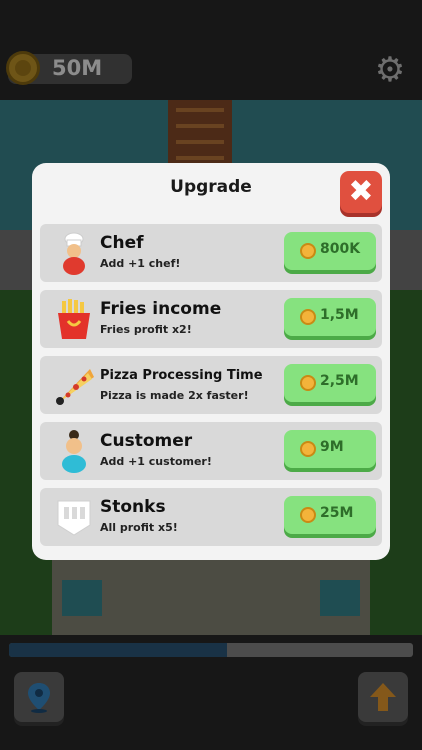 The width and height of the screenshot is (422, 750). What do you see at coordinates (146, 329) in the screenshot?
I see `upgrade-desc: Fries profit x2!` at bounding box center [146, 329].